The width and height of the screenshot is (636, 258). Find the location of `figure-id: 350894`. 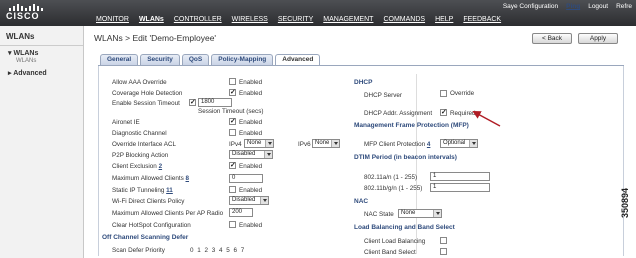

figure-id: 350894 is located at coordinates (625, 202).